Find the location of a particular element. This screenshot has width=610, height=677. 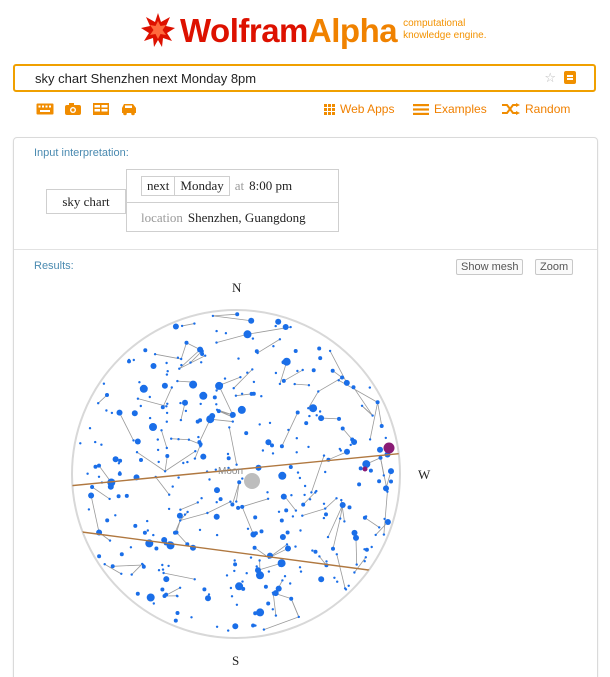

web-apps-link: Web Apps is located at coordinates (359, 109).